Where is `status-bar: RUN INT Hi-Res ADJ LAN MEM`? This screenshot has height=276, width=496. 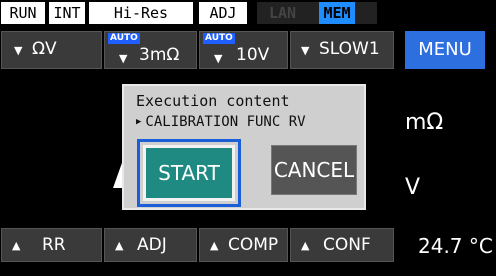 status-bar: RUN INT Hi-Res ADJ LAN MEM is located at coordinates (248, 15).